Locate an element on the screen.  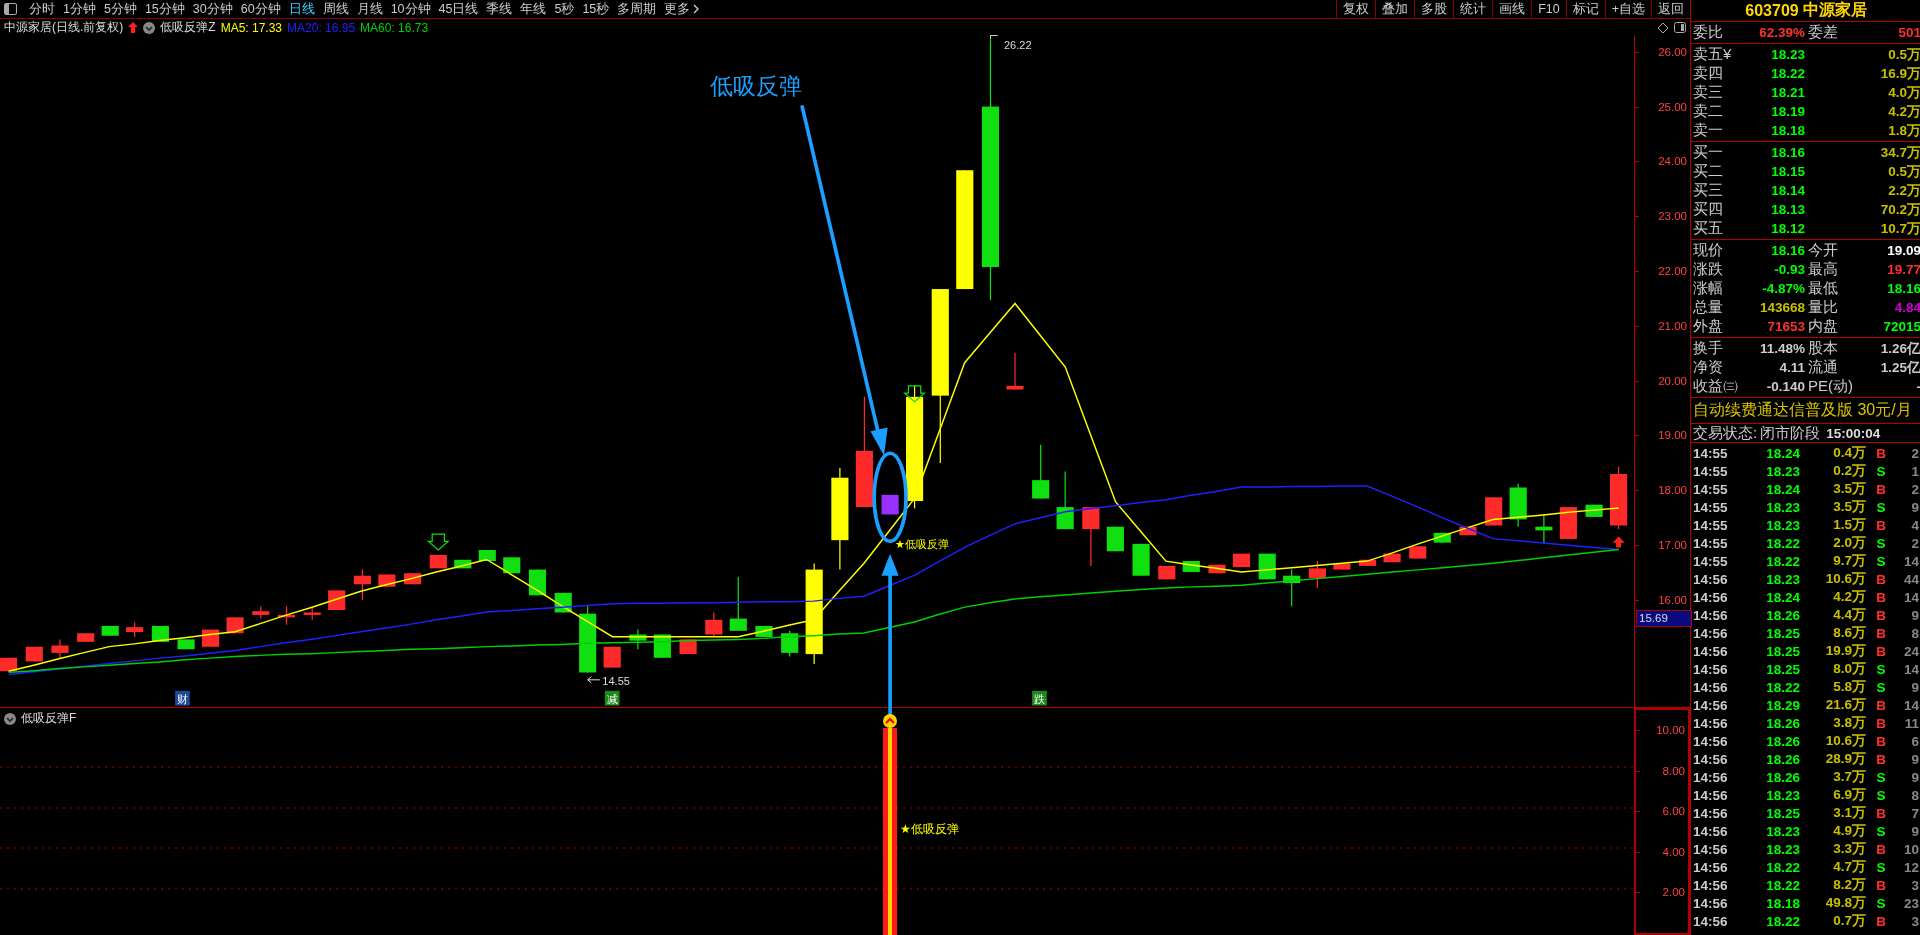
toolbar-button: 多股 is located at coordinates (1434, 9).